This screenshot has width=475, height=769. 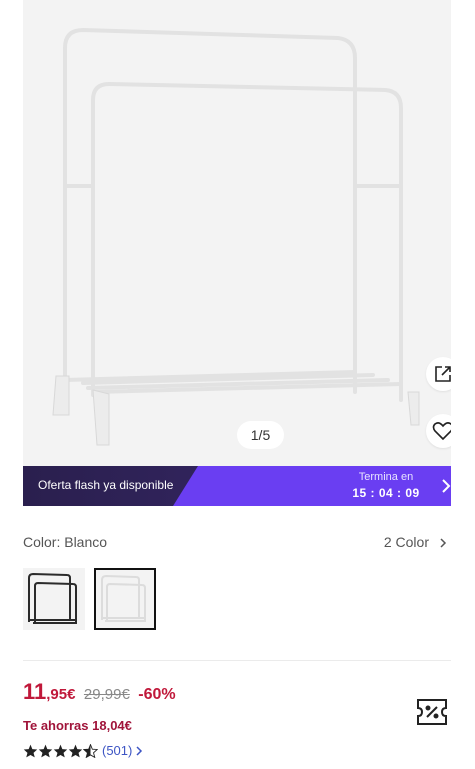 What do you see at coordinates (106, 485) in the screenshot?
I see `flash-sale-label: Oferta flash ya disponible` at bounding box center [106, 485].